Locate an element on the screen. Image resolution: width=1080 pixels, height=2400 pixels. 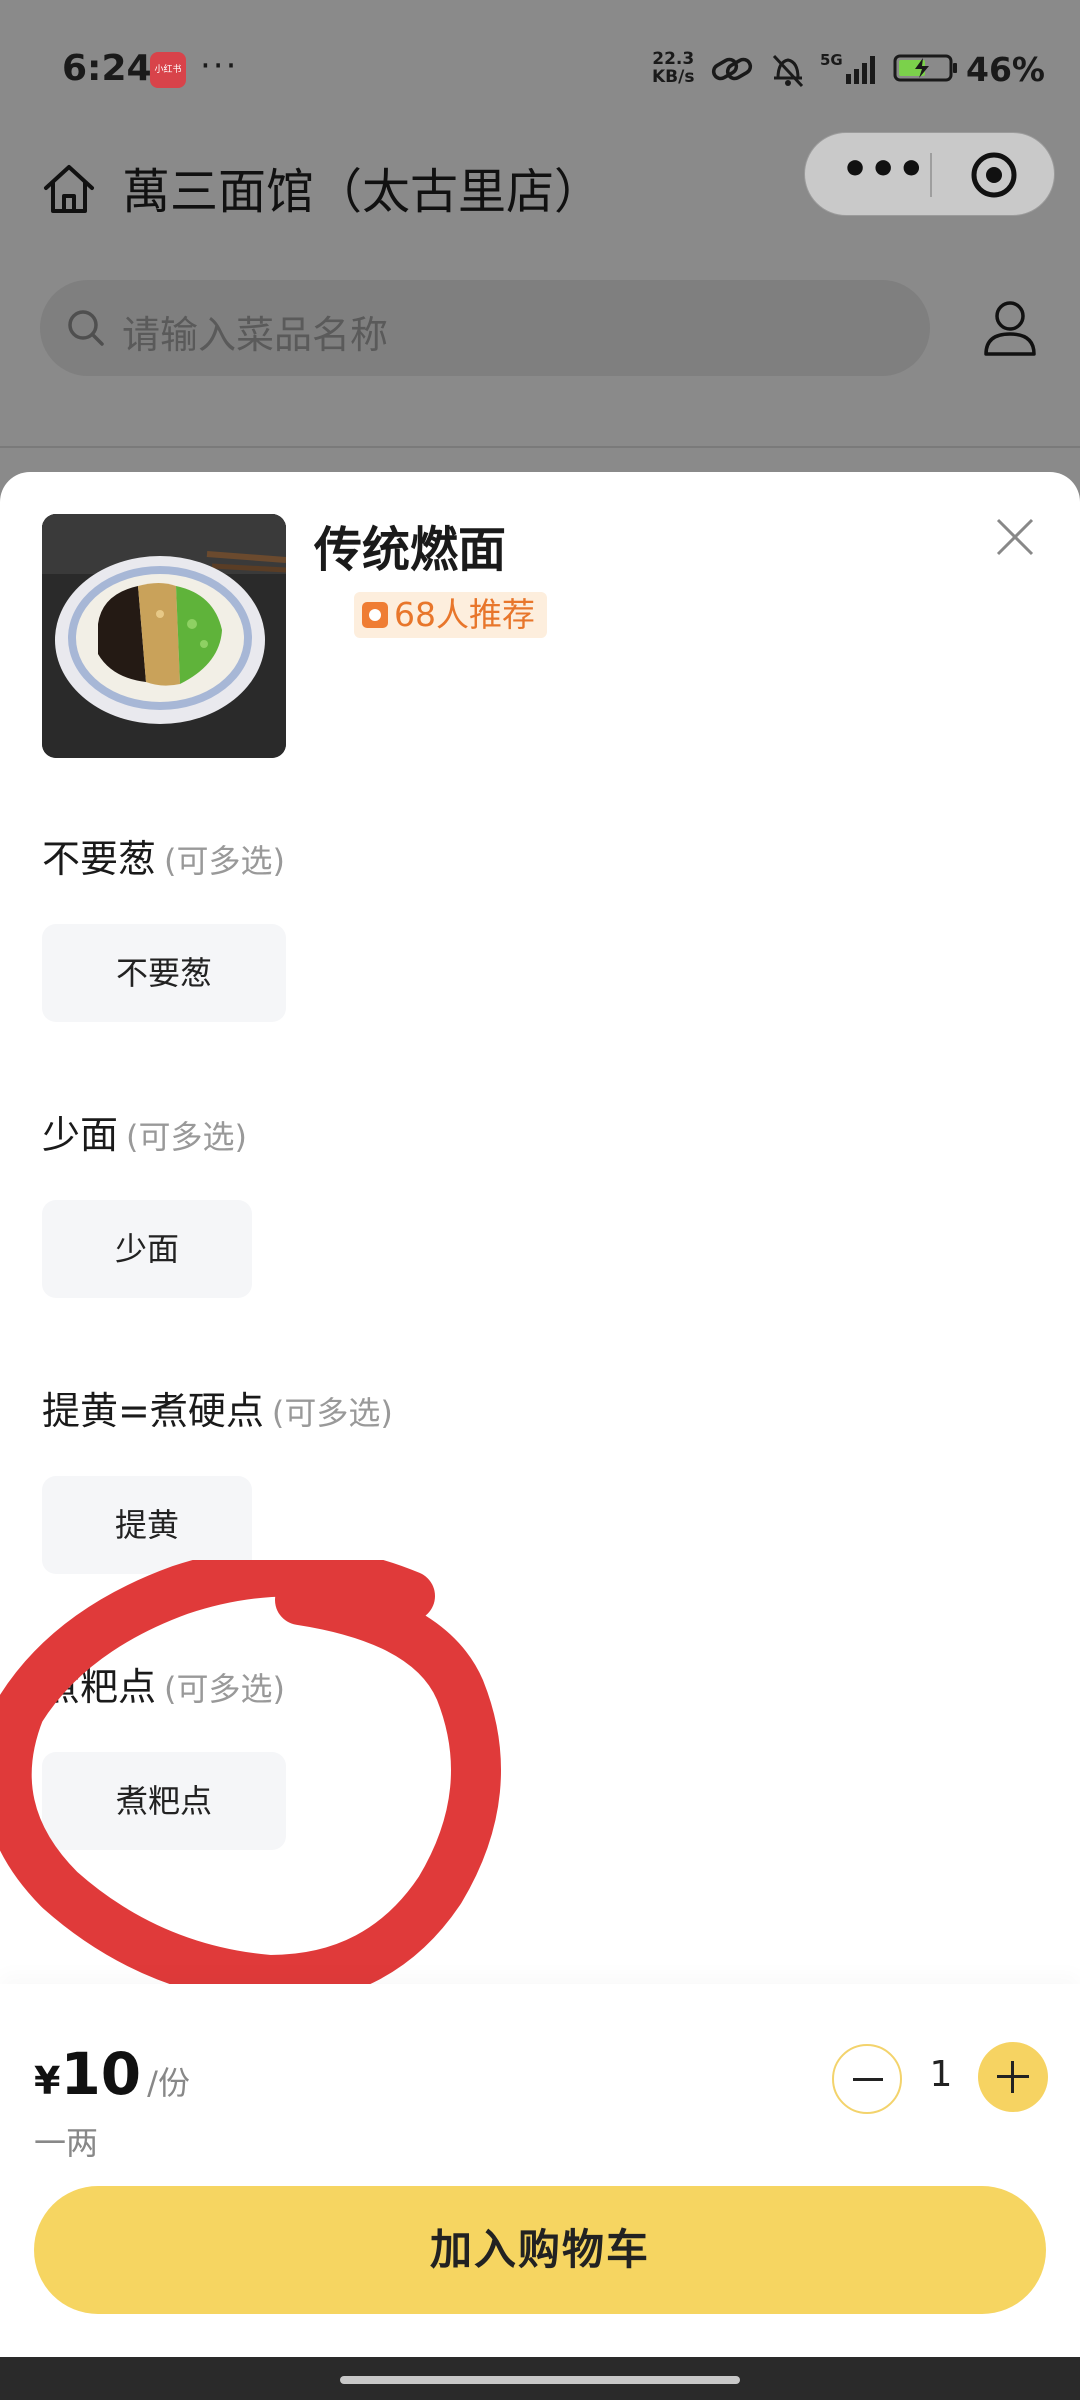
option-group-no-scallion: 不要葱 (可多选) 不要葱 is located at coordinates (492, 925).